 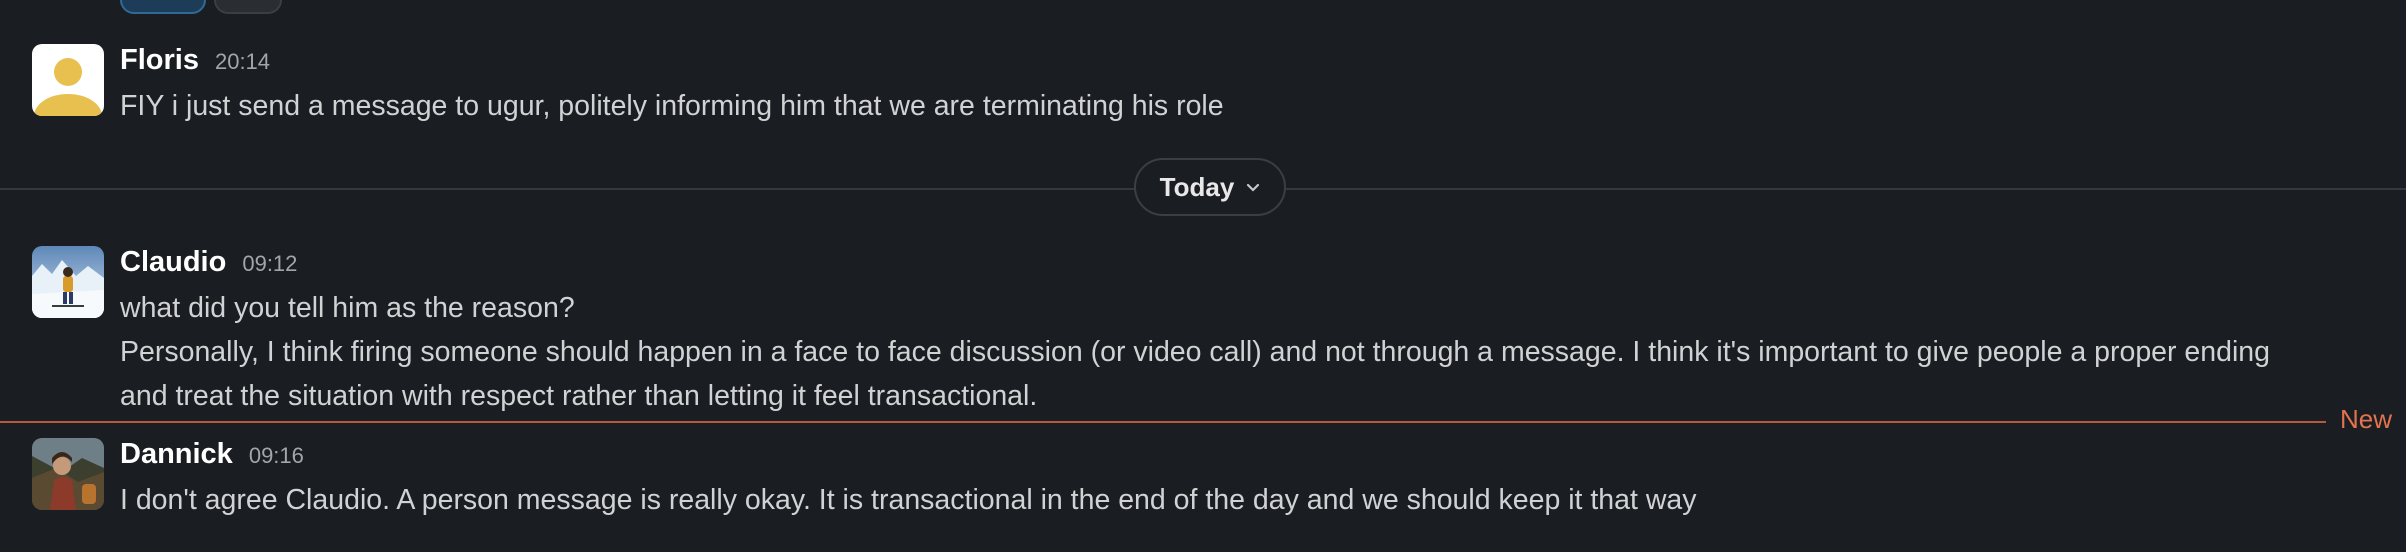 I want to click on author-name: Dannick, so click(x=176, y=454).